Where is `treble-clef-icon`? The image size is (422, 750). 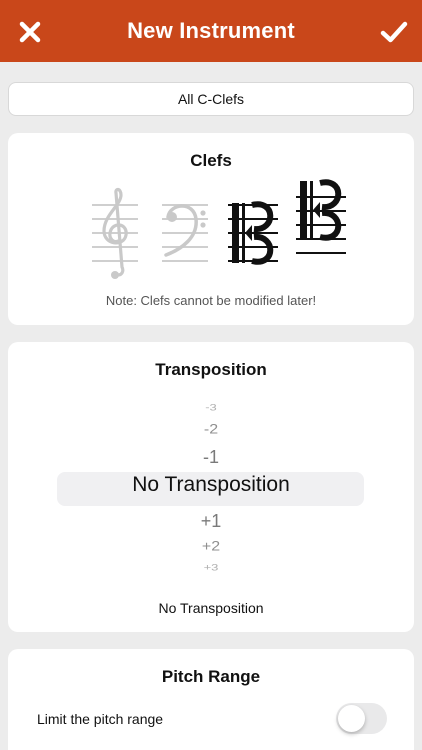 treble-clef-icon is located at coordinates (115, 233).